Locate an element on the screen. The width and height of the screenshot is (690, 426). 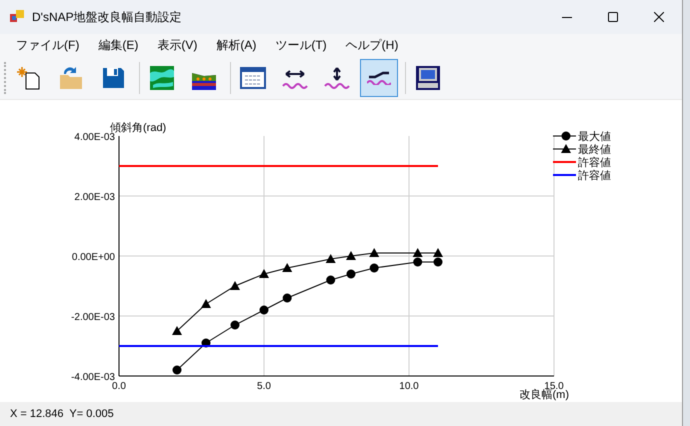
menu-item: 解析(A) is located at coordinates (236, 45).